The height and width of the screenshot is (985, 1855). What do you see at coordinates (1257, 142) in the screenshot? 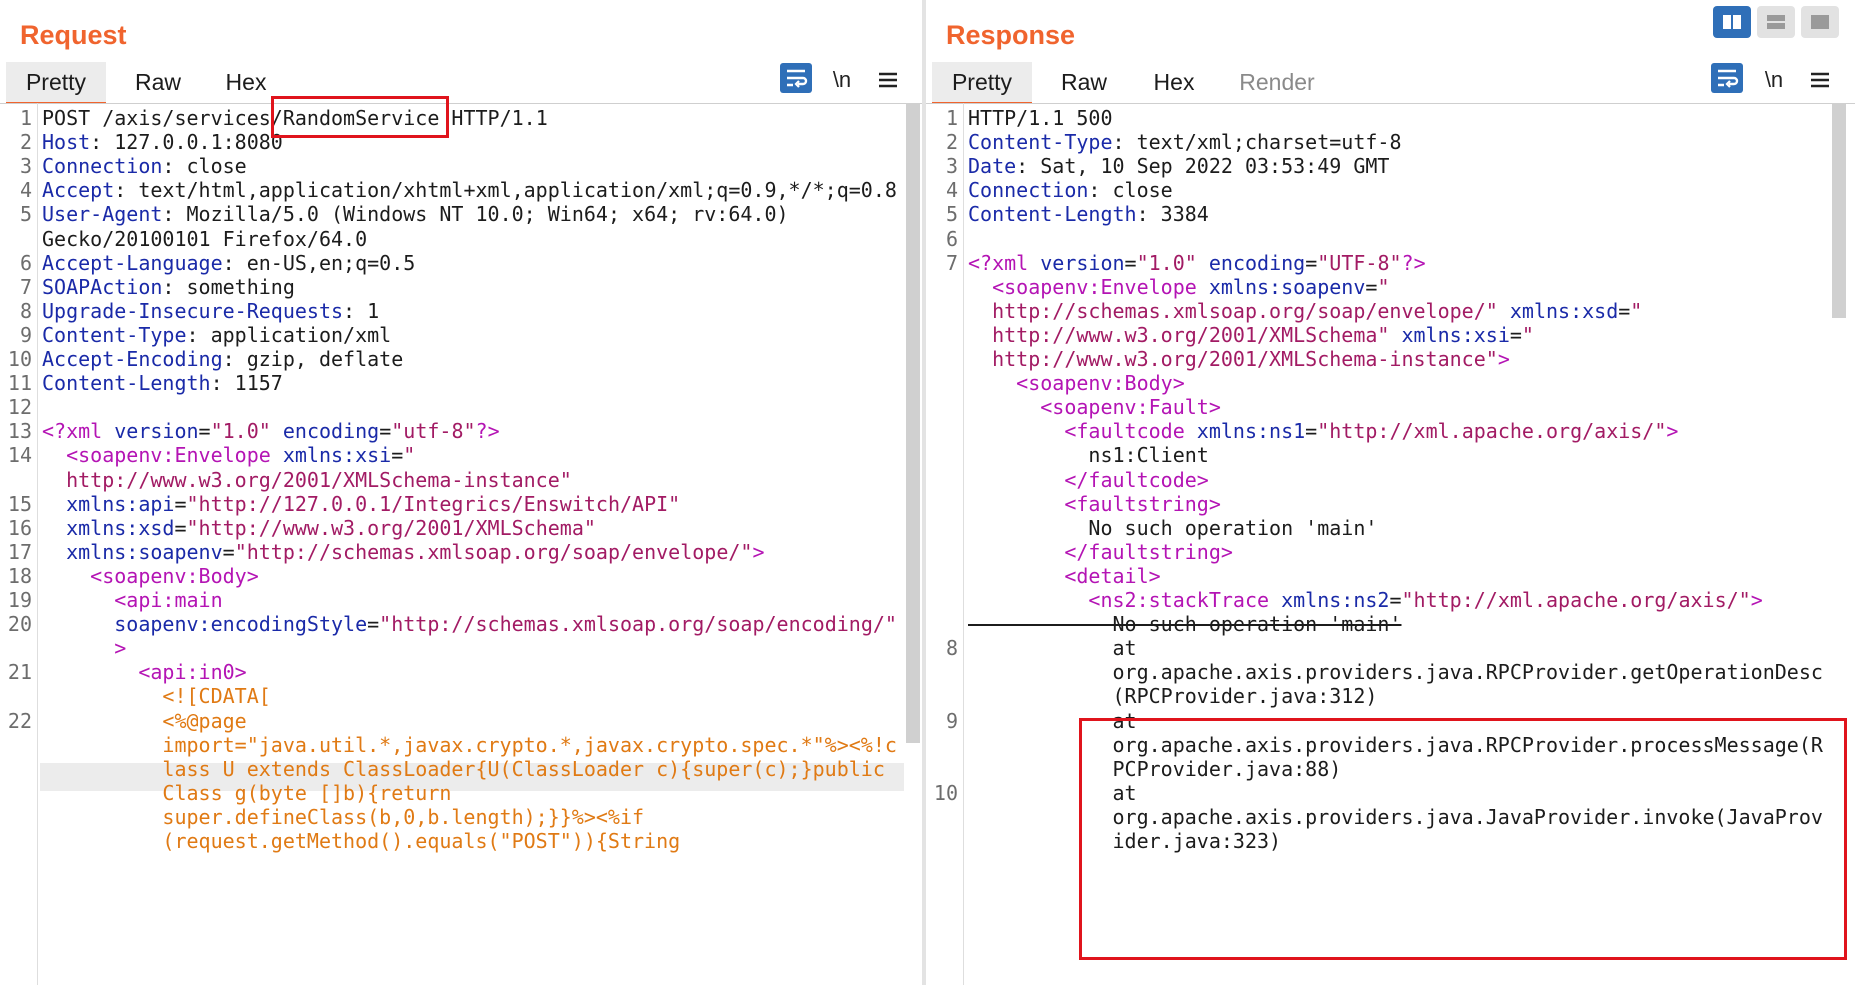
I see `code-token: : text/xml;charset=utf-8` at bounding box center [1257, 142].